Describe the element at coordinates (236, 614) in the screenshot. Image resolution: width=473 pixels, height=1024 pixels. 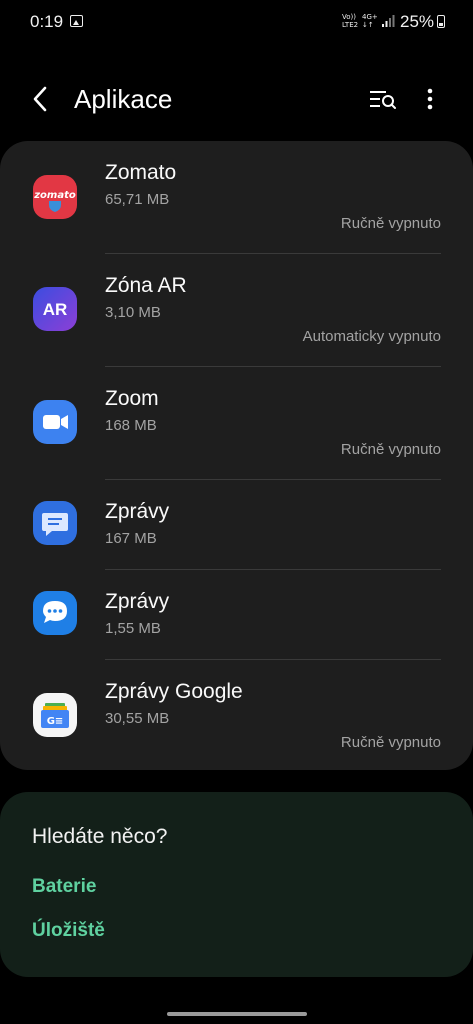
I see `app-row-samsung-messages: Zprávy 1,55 MB` at that location.